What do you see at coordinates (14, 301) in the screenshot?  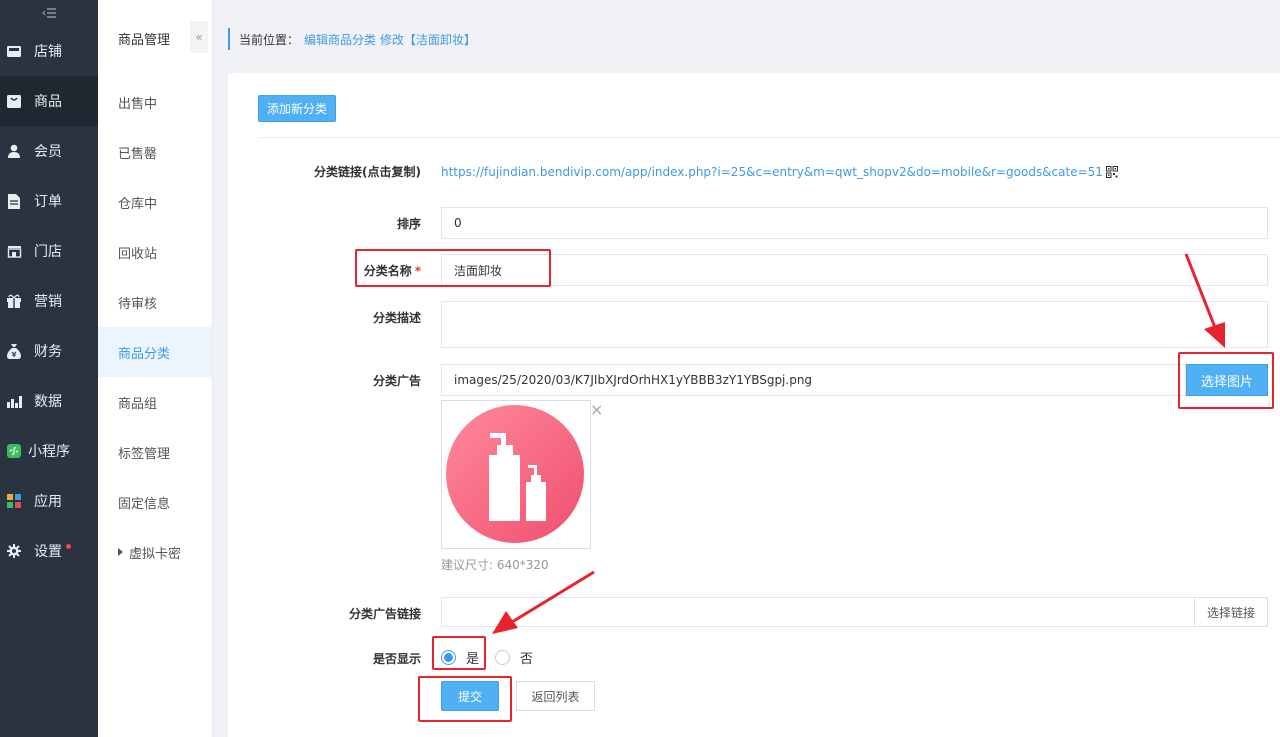 I see `gift-icon` at bounding box center [14, 301].